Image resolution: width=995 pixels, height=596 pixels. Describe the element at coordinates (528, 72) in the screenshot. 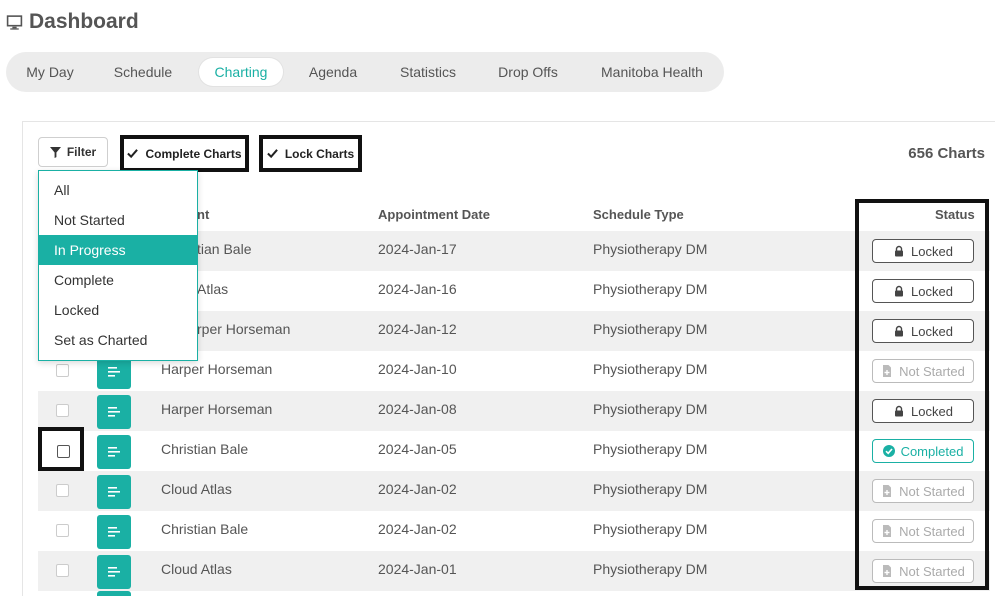

I see `tab-drop-offs: Drop Offs` at that location.